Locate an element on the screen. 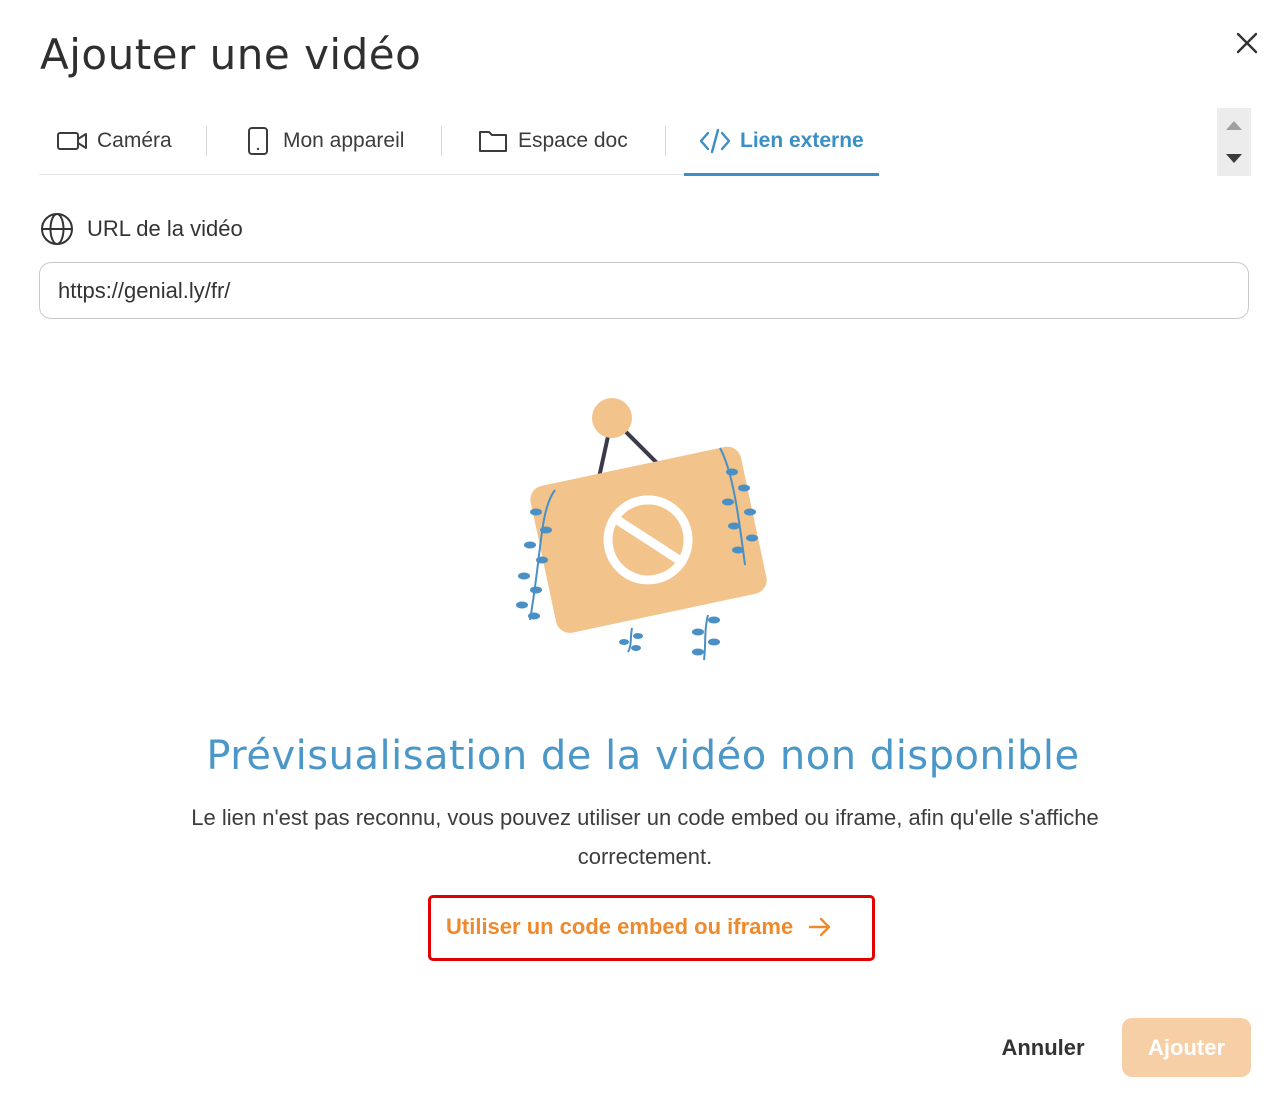 The image size is (1286, 1114). use-embed-code-link: Utiliser un code embed ou iframe is located at coordinates (639, 927).